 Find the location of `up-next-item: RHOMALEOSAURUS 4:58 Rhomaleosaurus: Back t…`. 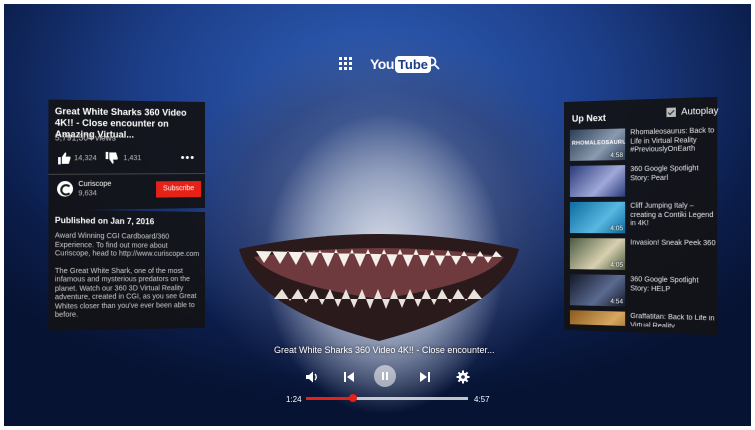

up-next-item: RHOMALEOSAURUS 4:58 Rhomaleosaurus: Back t… is located at coordinates (642, 144).